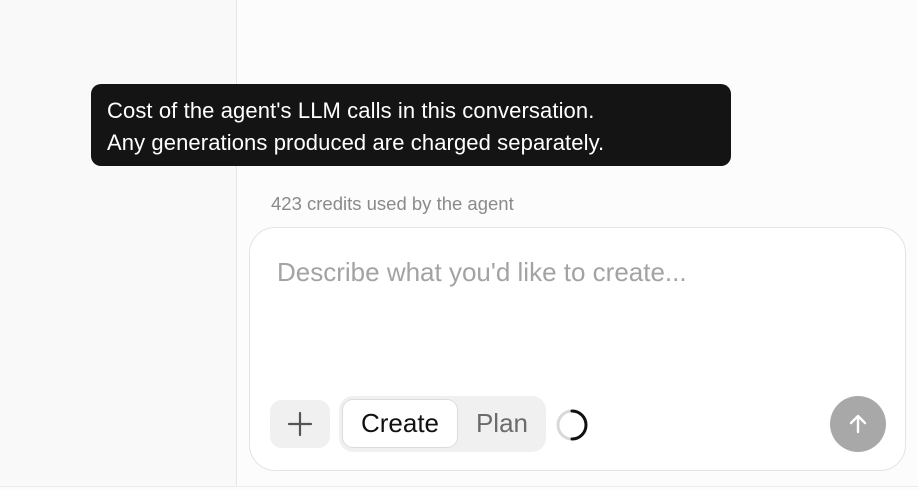 Image resolution: width=918 pixels, height=490 pixels. I want to click on send-button, so click(858, 424).